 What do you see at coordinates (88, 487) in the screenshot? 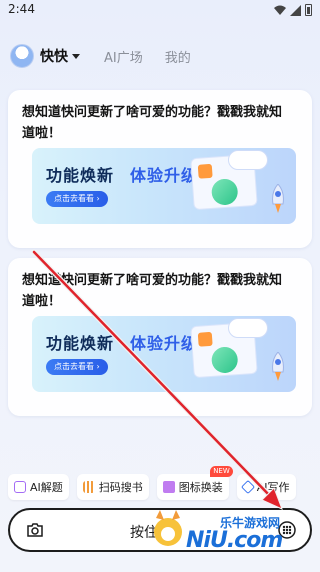
I see `barcode-icon` at bounding box center [88, 487].